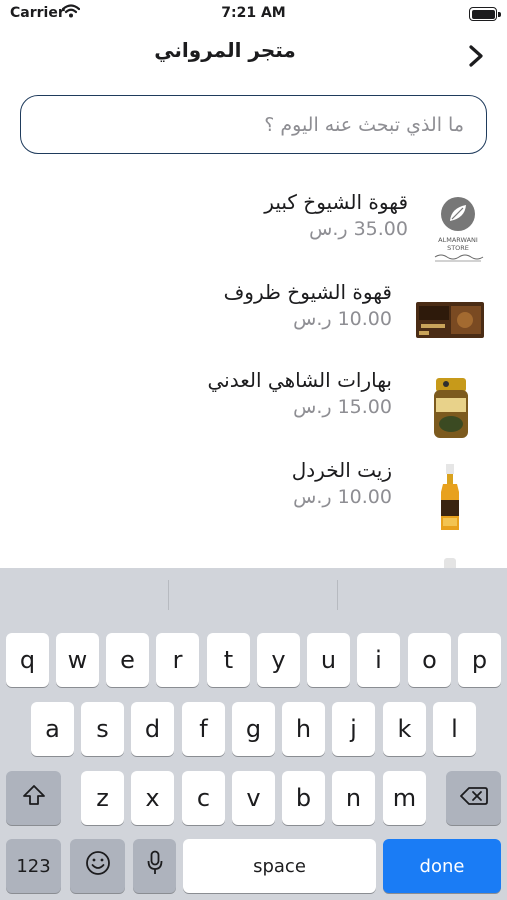 The image size is (507, 900). What do you see at coordinates (299, 380) in the screenshot?
I see `product-name: بهارات الشاهي العدني` at bounding box center [299, 380].